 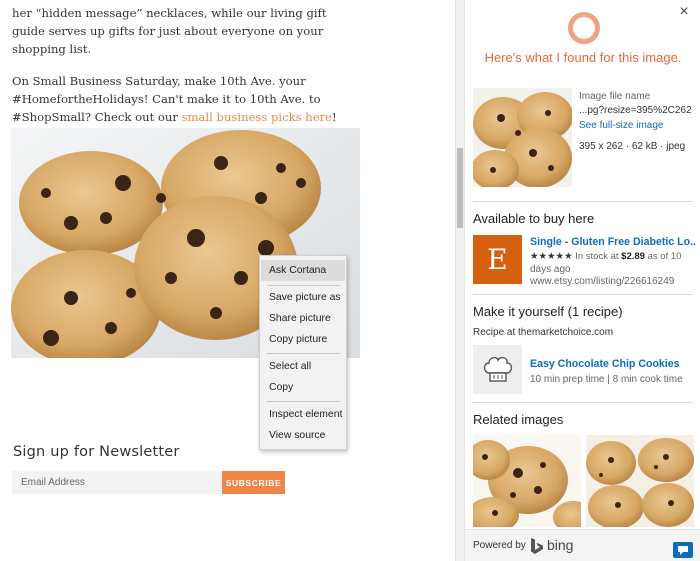 What do you see at coordinates (582, 545) in the screenshot?
I see `cortana-footer: Powered by bing` at bounding box center [582, 545].